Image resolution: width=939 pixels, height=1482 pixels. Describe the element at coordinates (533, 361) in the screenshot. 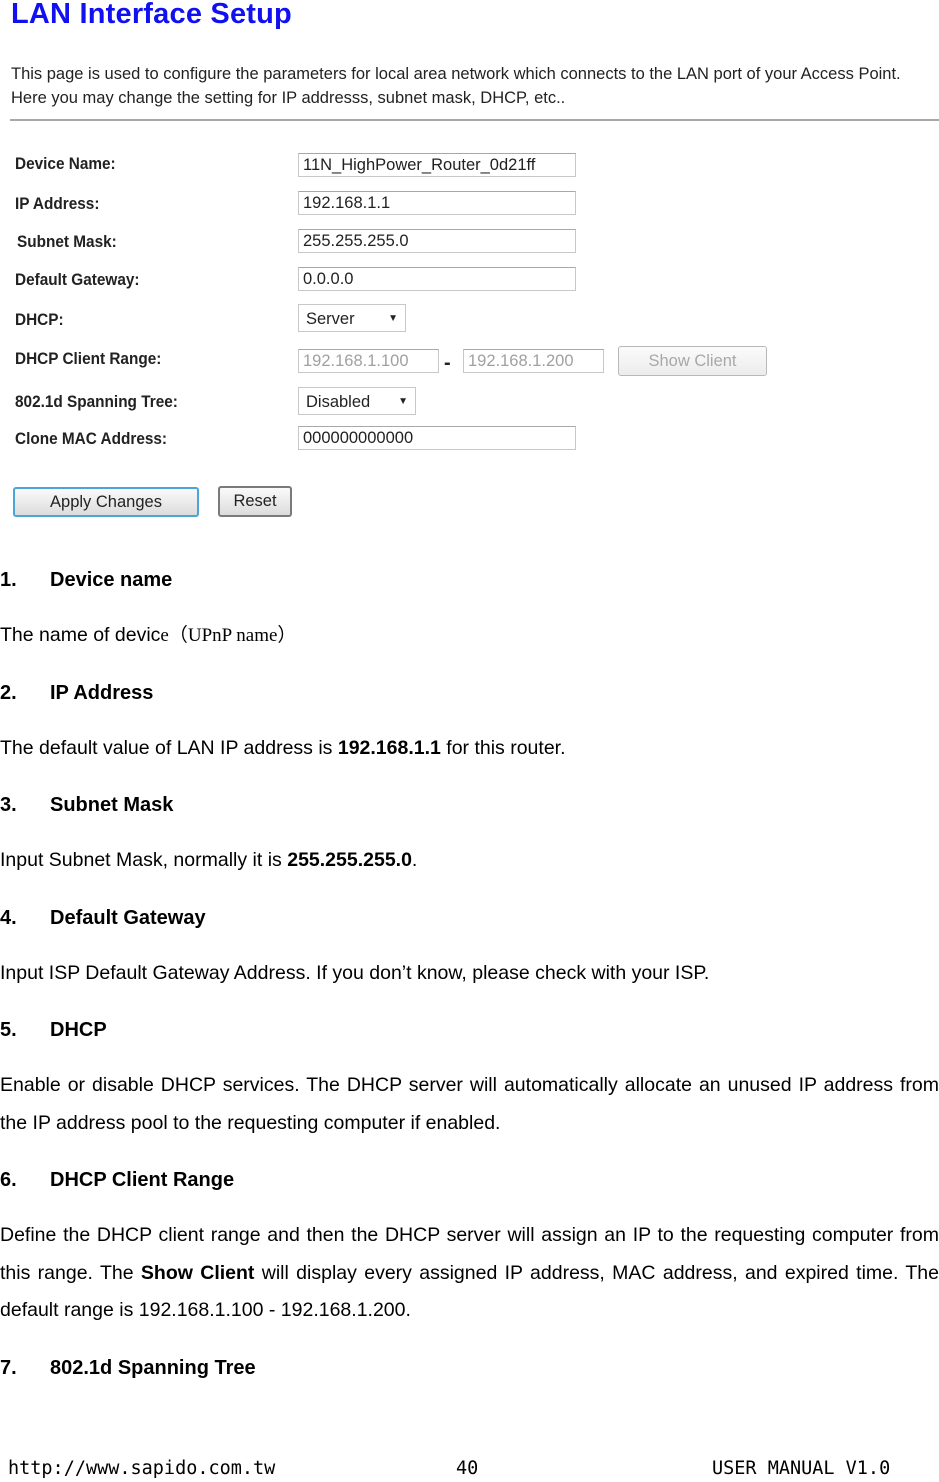

I see `dhcp-range-end-input: 192.168.1.200` at that location.